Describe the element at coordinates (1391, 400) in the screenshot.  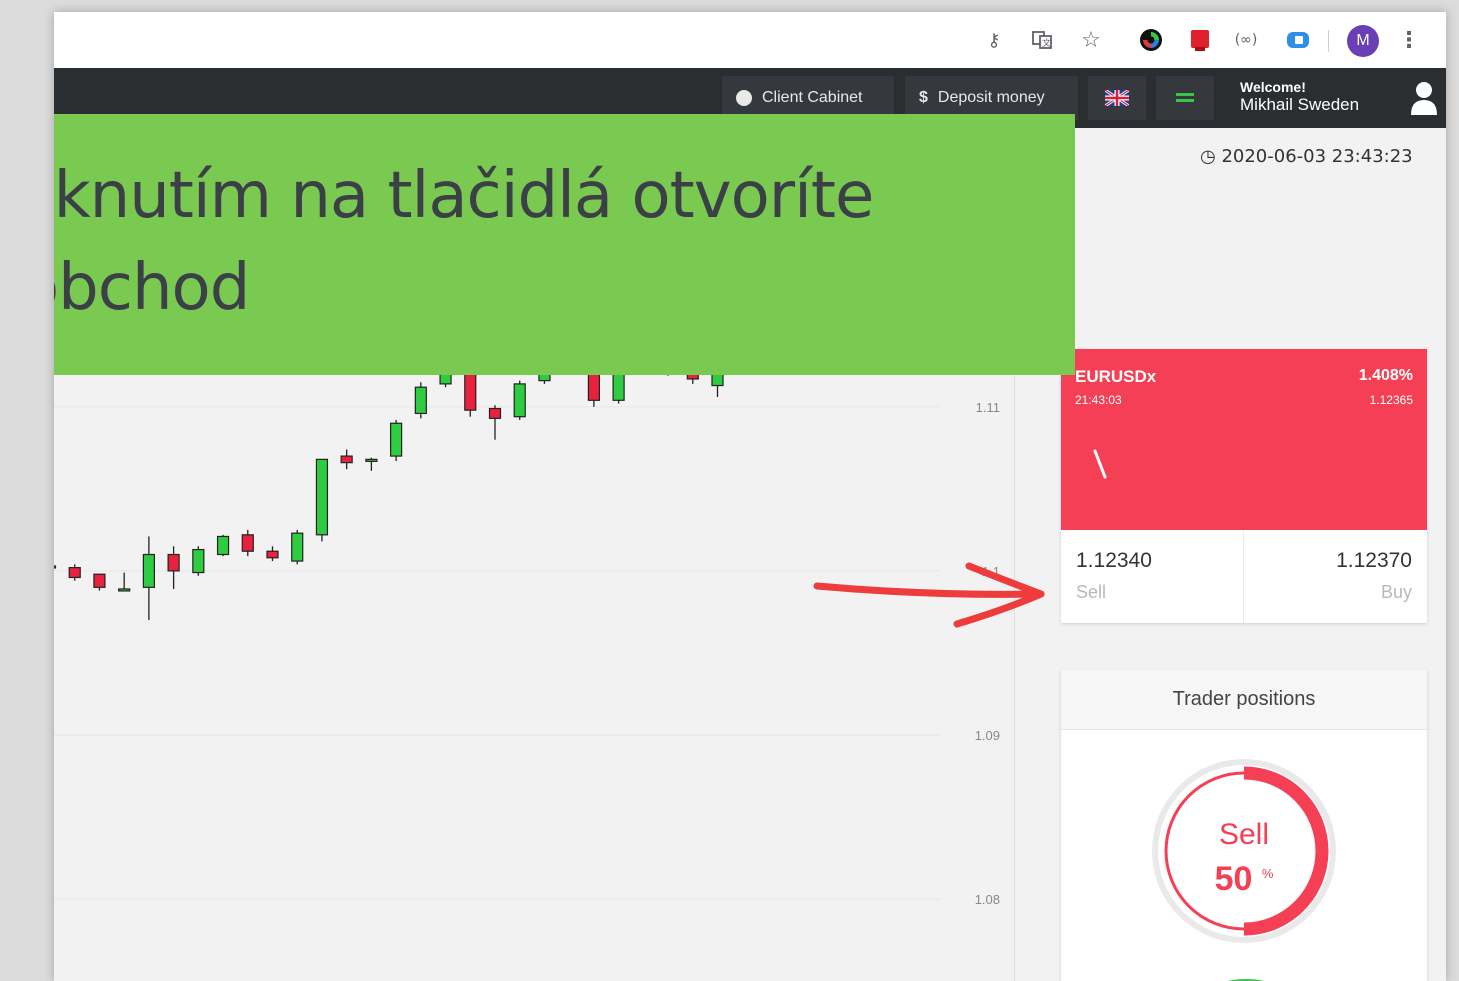
I see `instrument-price: 1.12365` at that location.